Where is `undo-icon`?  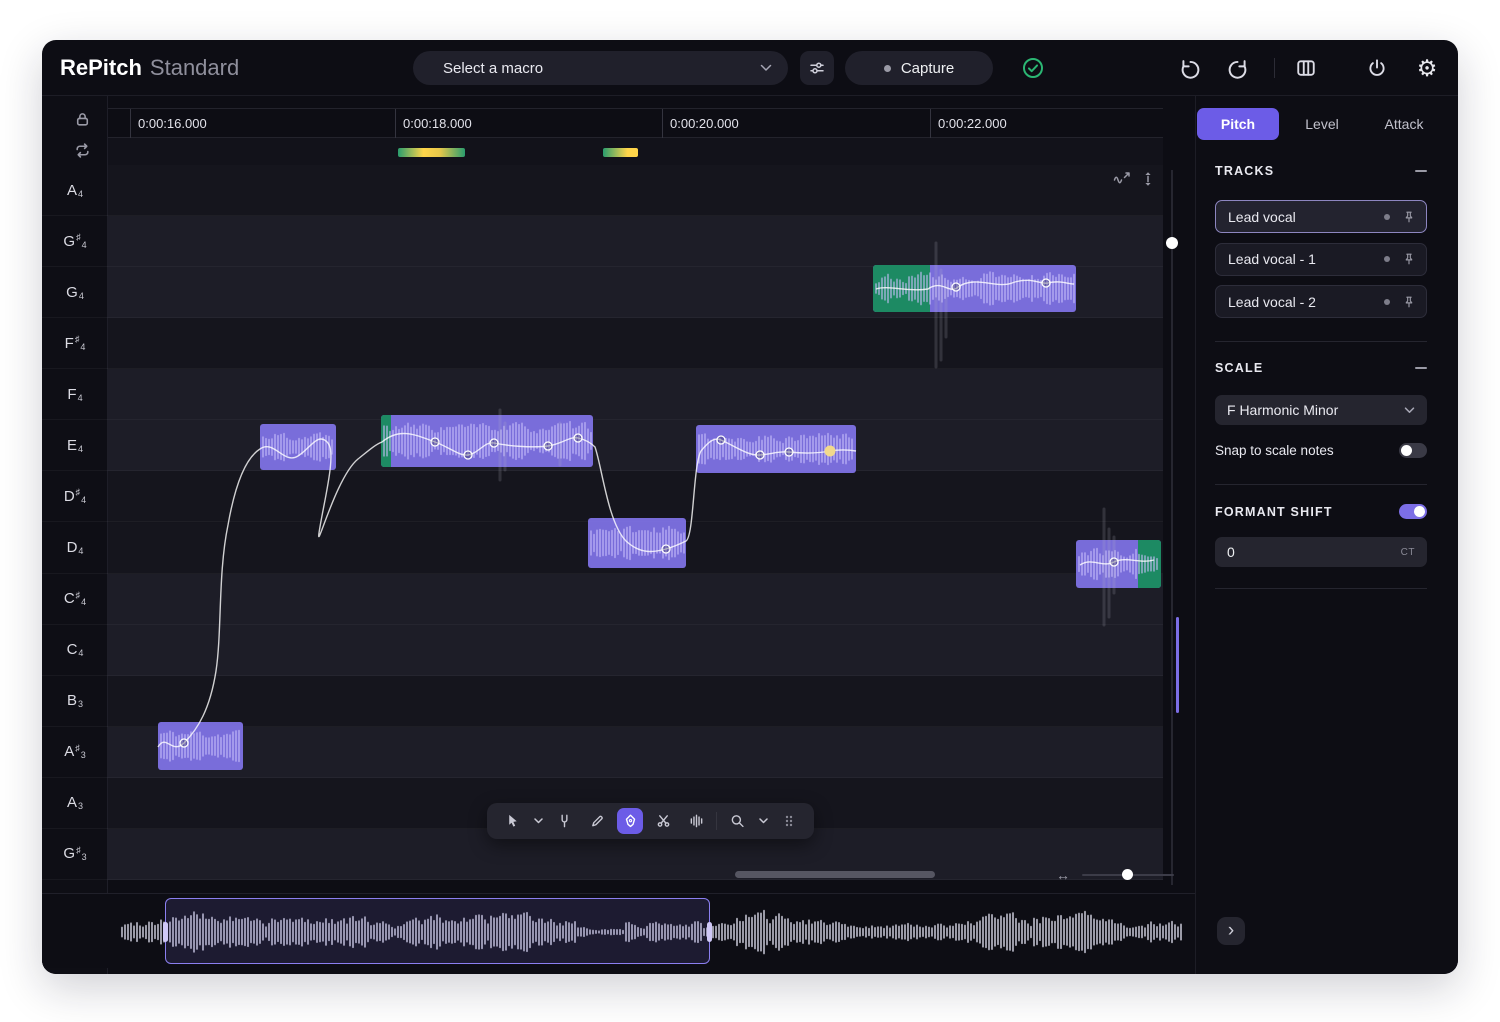
undo-icon is located at coordinates (1190, 68).